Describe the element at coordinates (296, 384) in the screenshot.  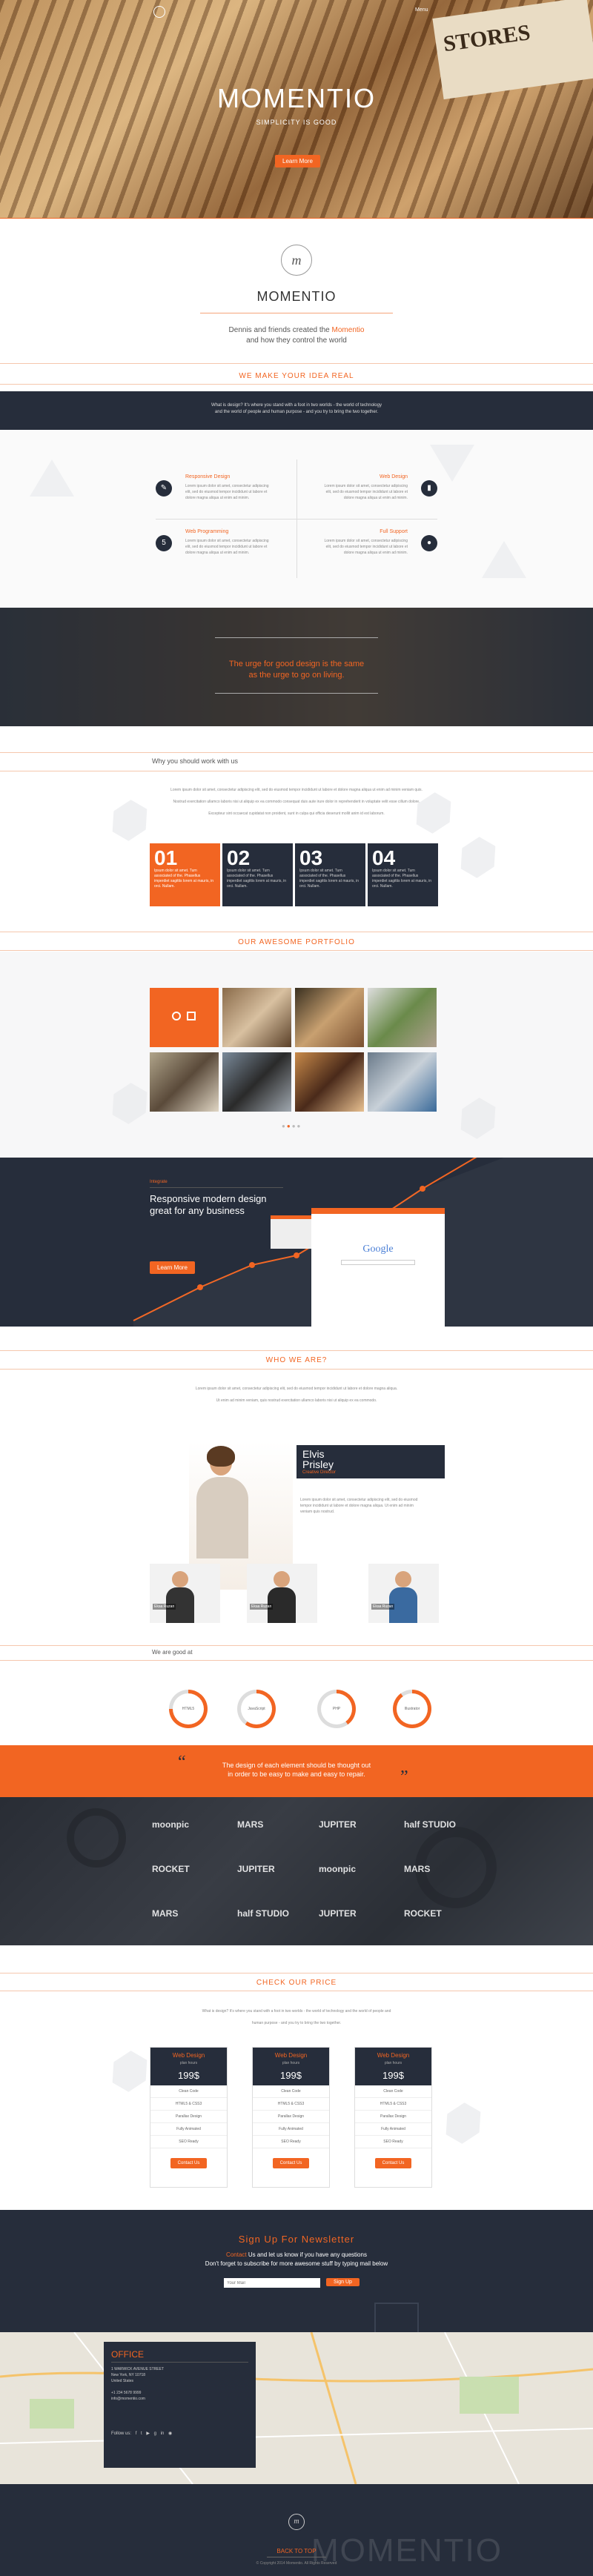
I see `idea-bottom-line` at that location.